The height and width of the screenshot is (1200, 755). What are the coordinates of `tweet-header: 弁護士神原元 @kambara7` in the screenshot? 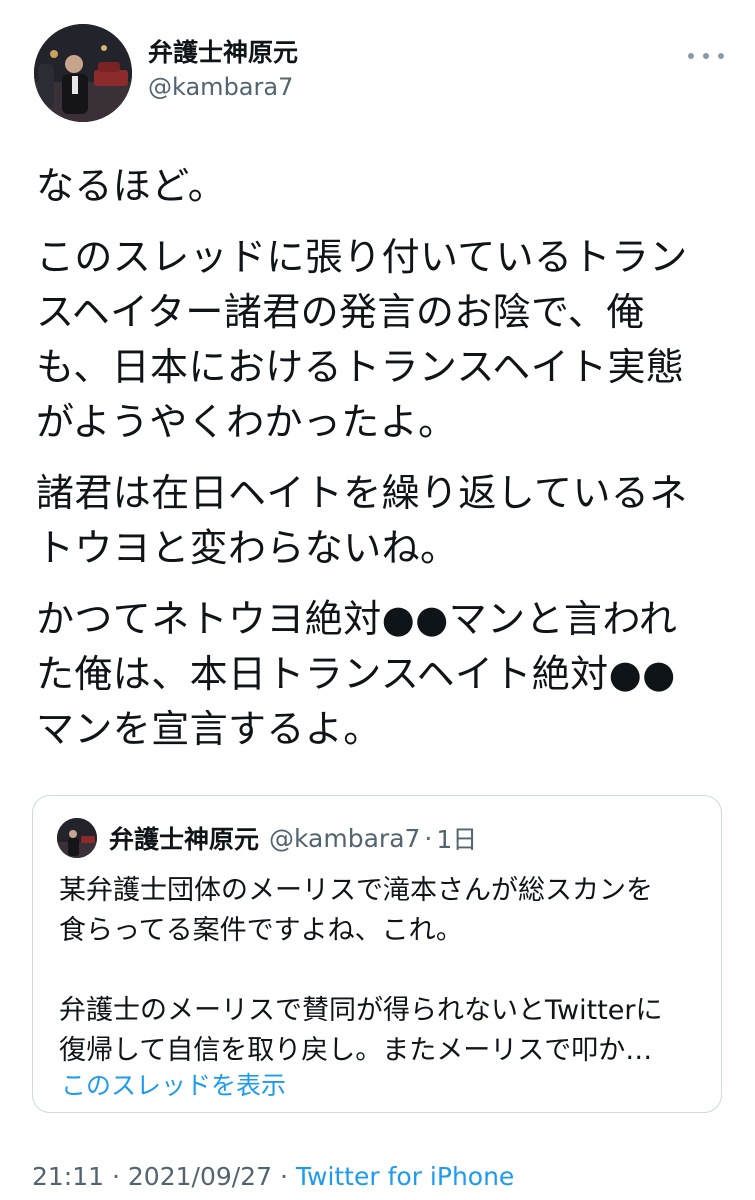 It's located at (379, 74).